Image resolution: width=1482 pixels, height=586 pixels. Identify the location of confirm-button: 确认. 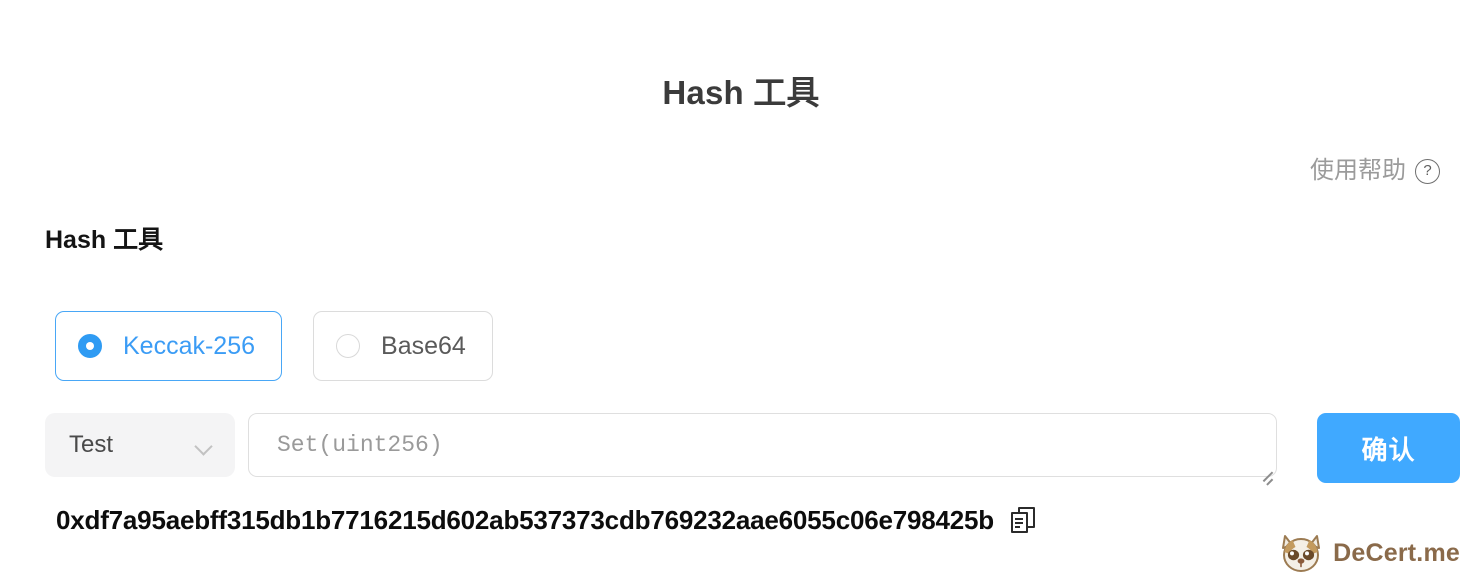
(1388, 448).